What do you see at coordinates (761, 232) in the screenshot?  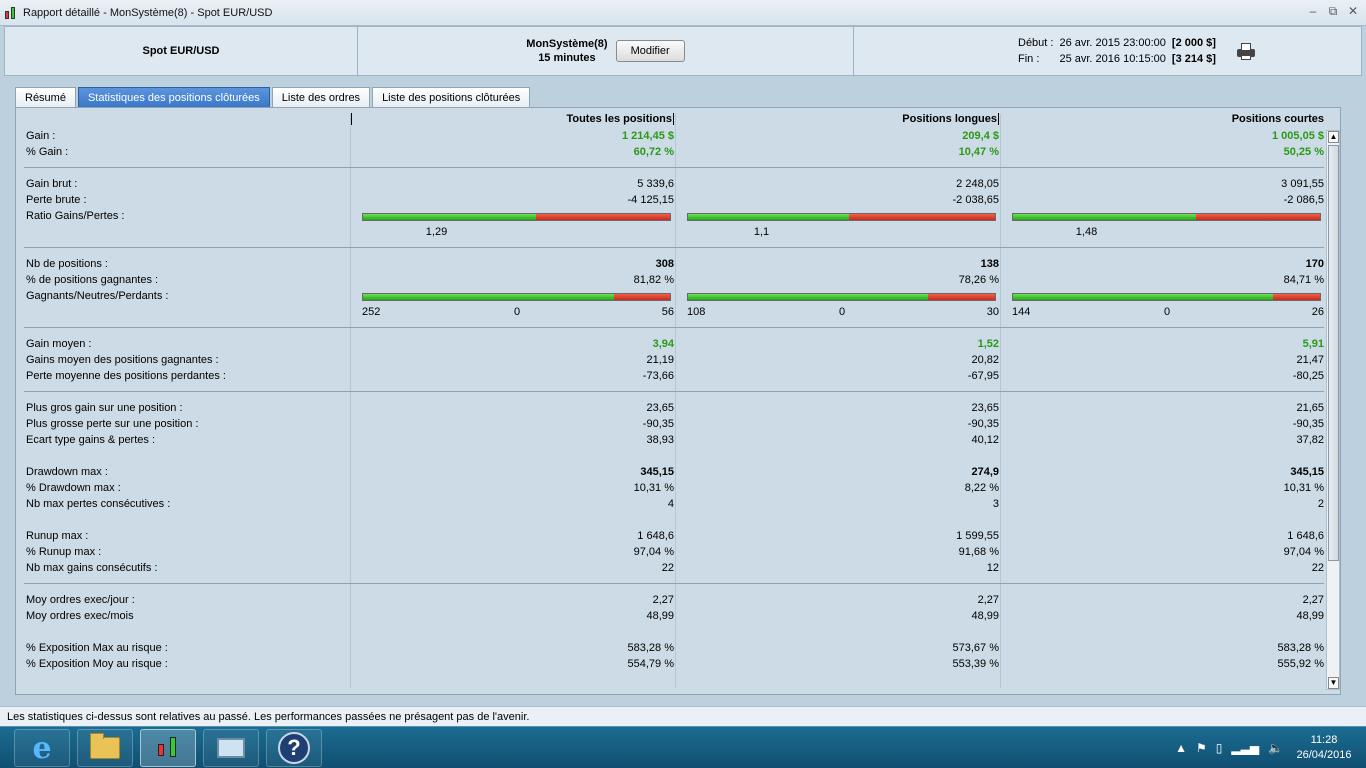 I see `ratio-value: 1,1` at bounding box center [761, 232].